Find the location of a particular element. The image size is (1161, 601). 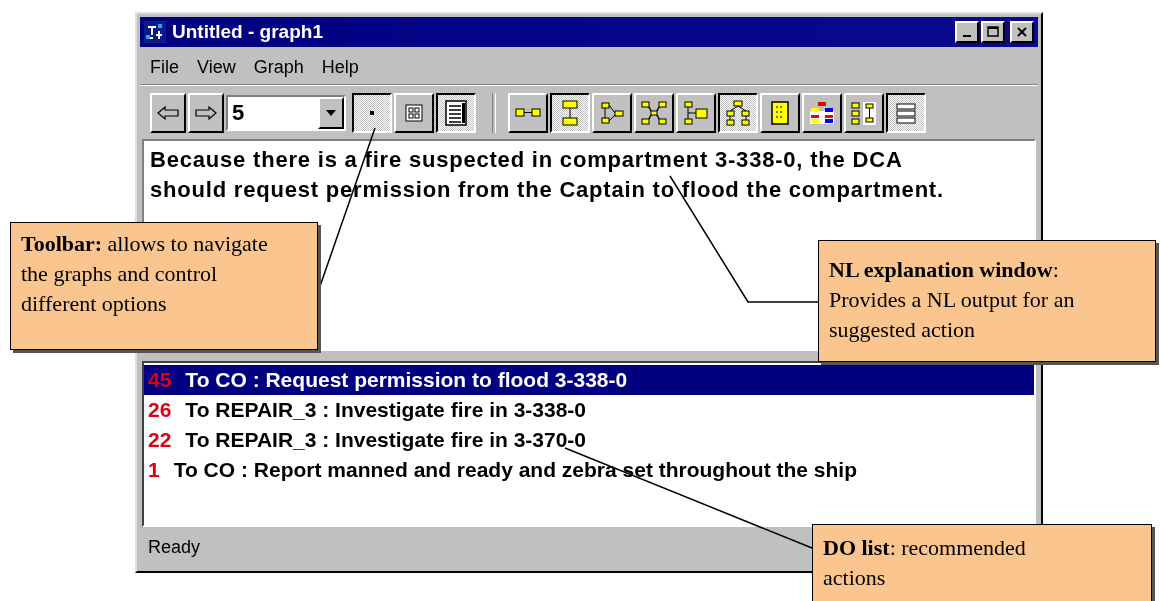

status-text: Ready is located at coordinates (174, 547).